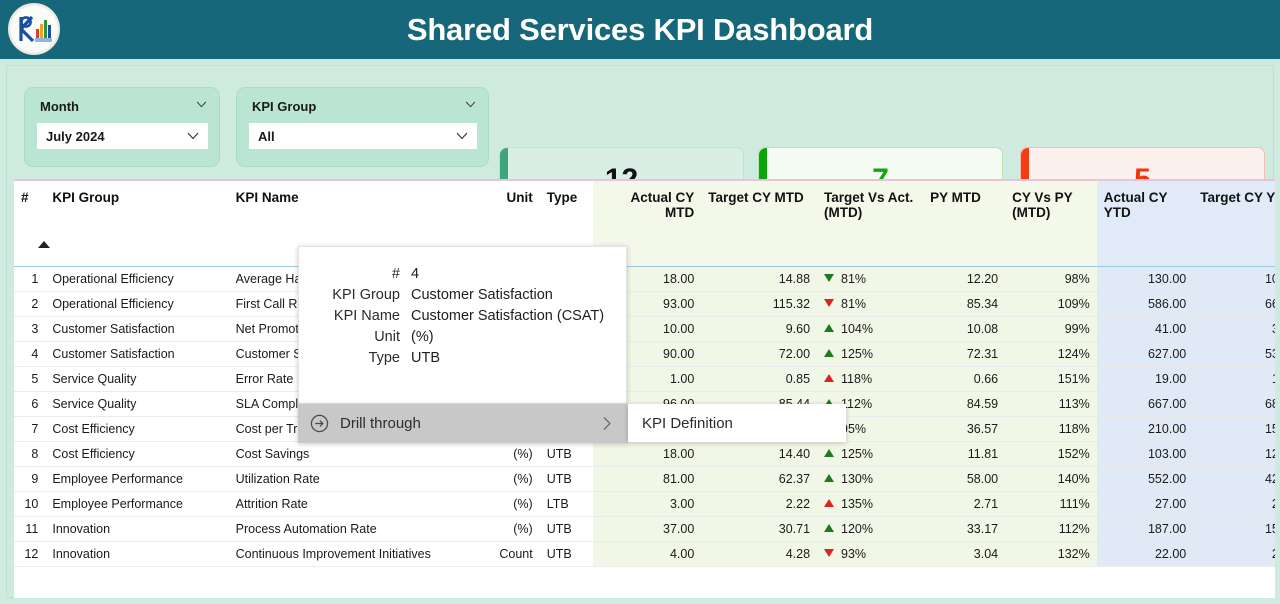 The width and height of the screenshot is (1280, 604). I want to click on slicer-kpi-group: KPI Group All, so click(362, 127).